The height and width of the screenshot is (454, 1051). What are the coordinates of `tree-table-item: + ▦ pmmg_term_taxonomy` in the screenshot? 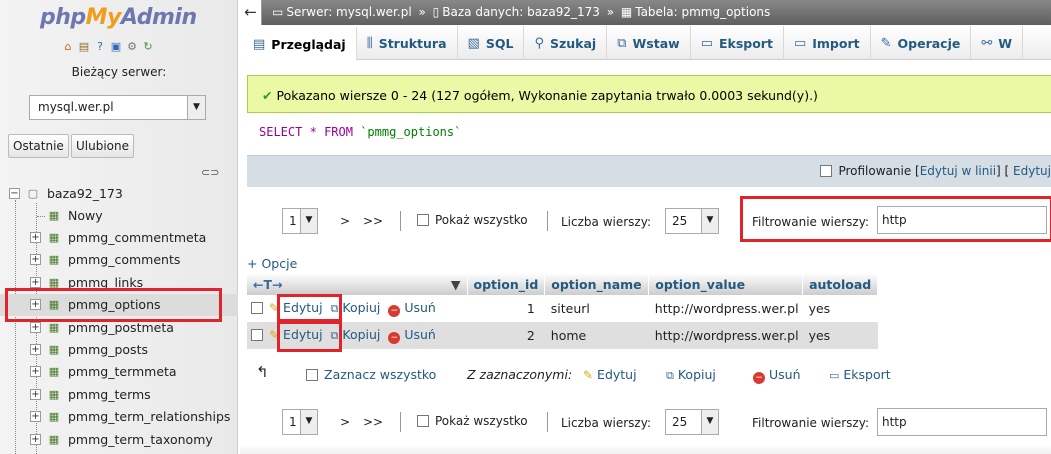 It's located at (119, 440).